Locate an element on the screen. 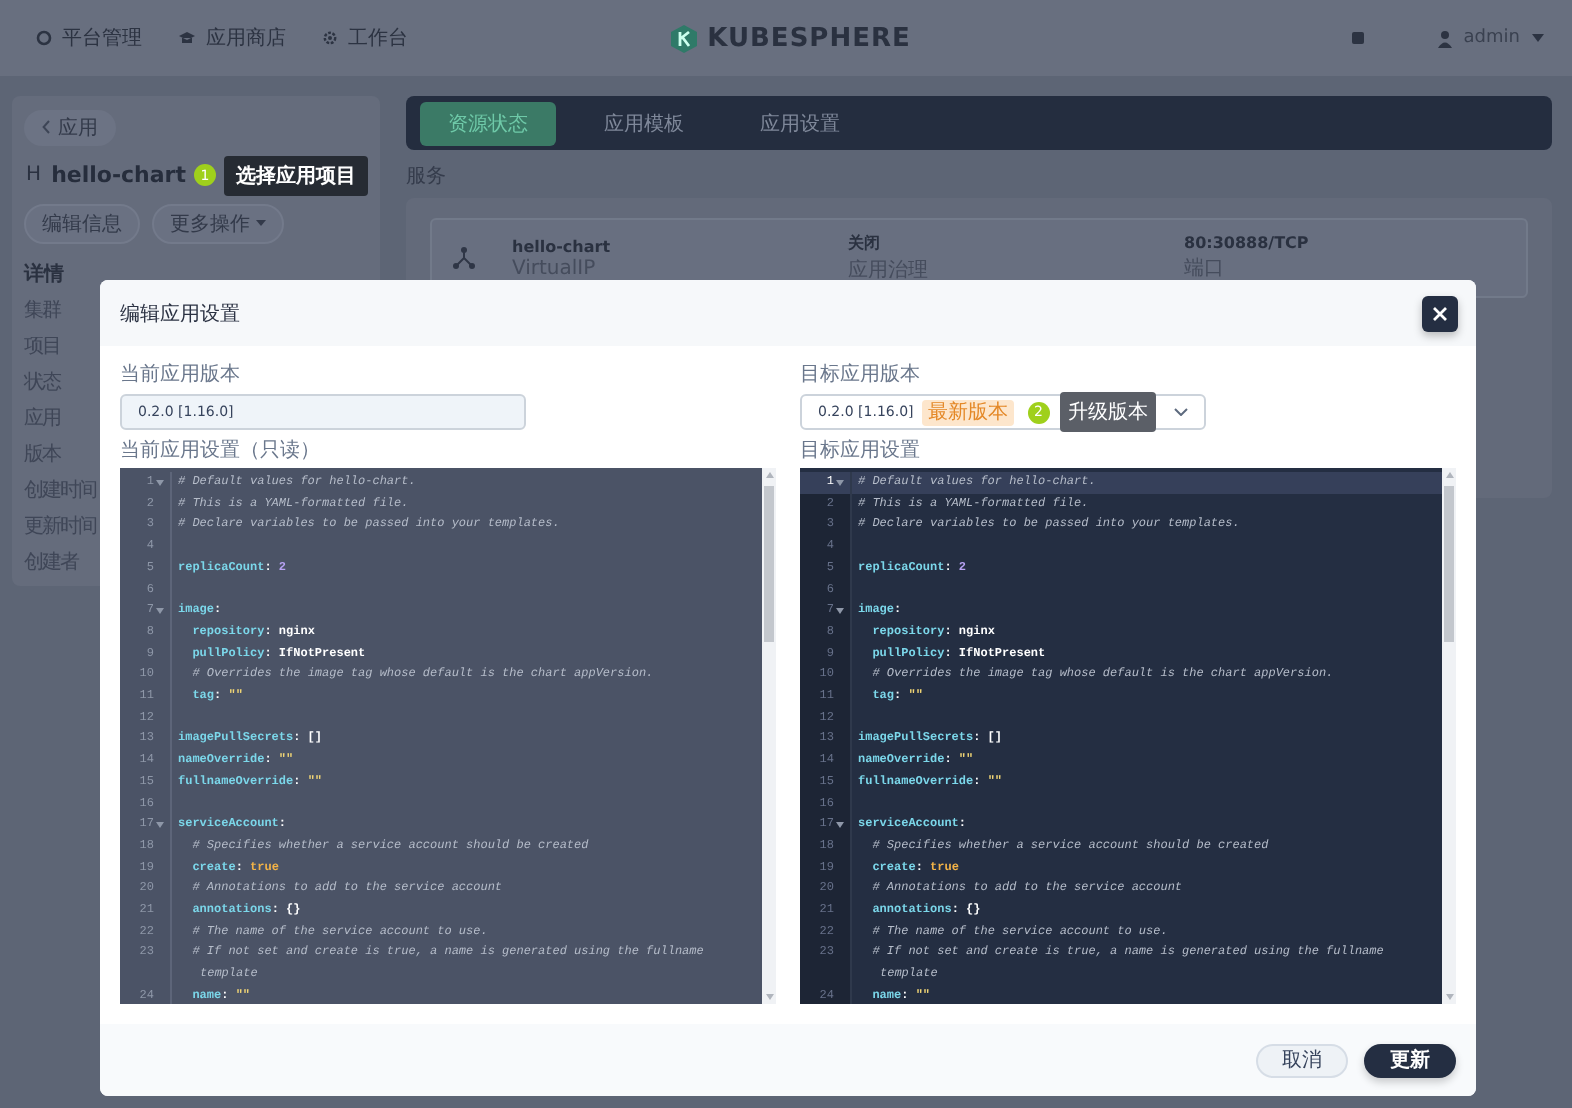 The height and width of the screenshot is (1108, 1572). tab: 资源状态 is located at coordinates (488, 123).